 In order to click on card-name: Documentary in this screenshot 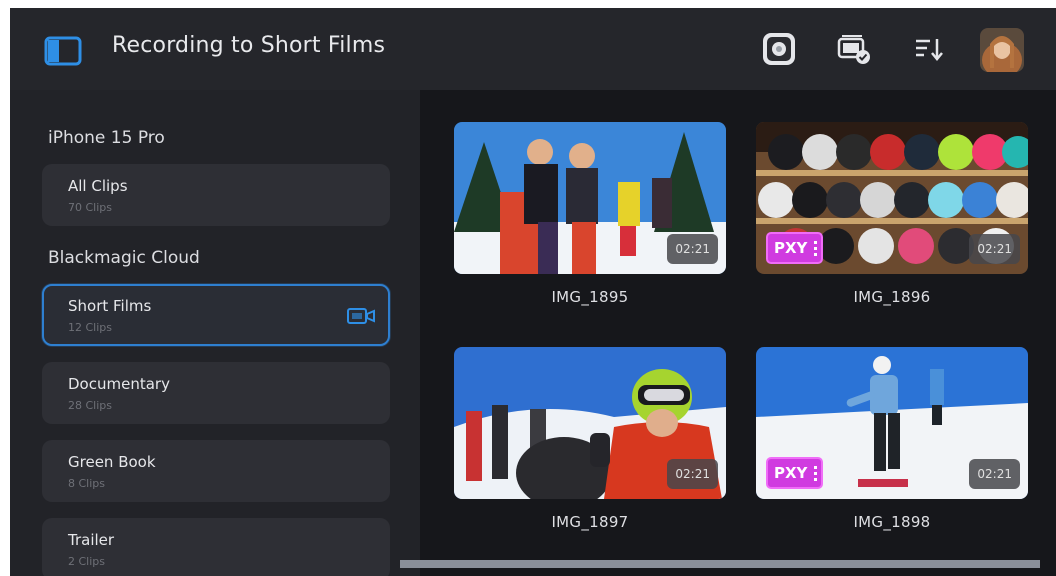, I will do `click(119, 384)`.